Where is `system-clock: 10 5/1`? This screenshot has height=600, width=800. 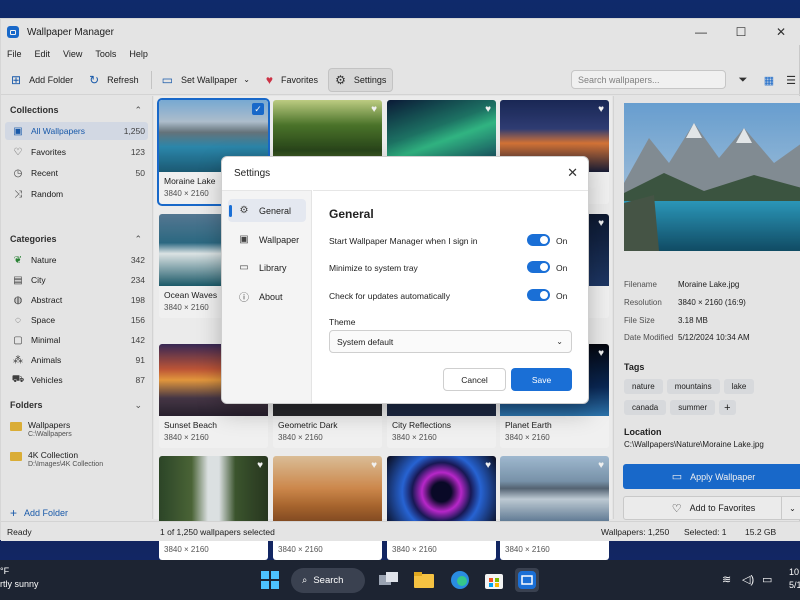
system-clock: 10 5/1 is located at coordinates (794, 579).